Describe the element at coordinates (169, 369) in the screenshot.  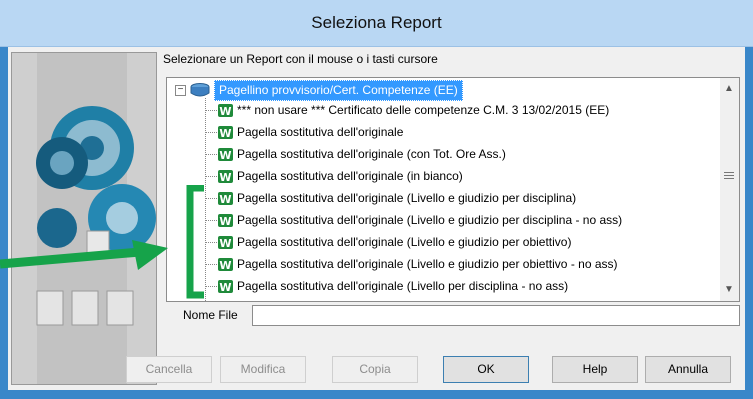
I see `cancella-button: Cancella` at that location.